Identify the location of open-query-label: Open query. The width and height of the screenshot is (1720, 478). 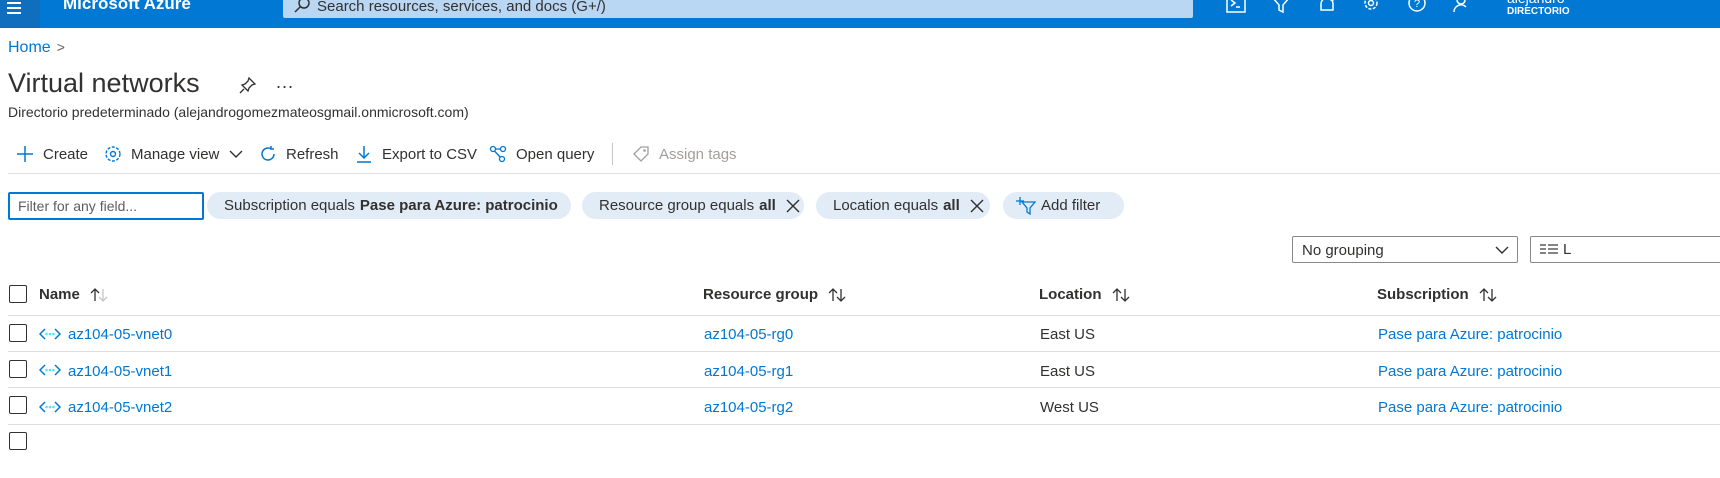
(555, 154).